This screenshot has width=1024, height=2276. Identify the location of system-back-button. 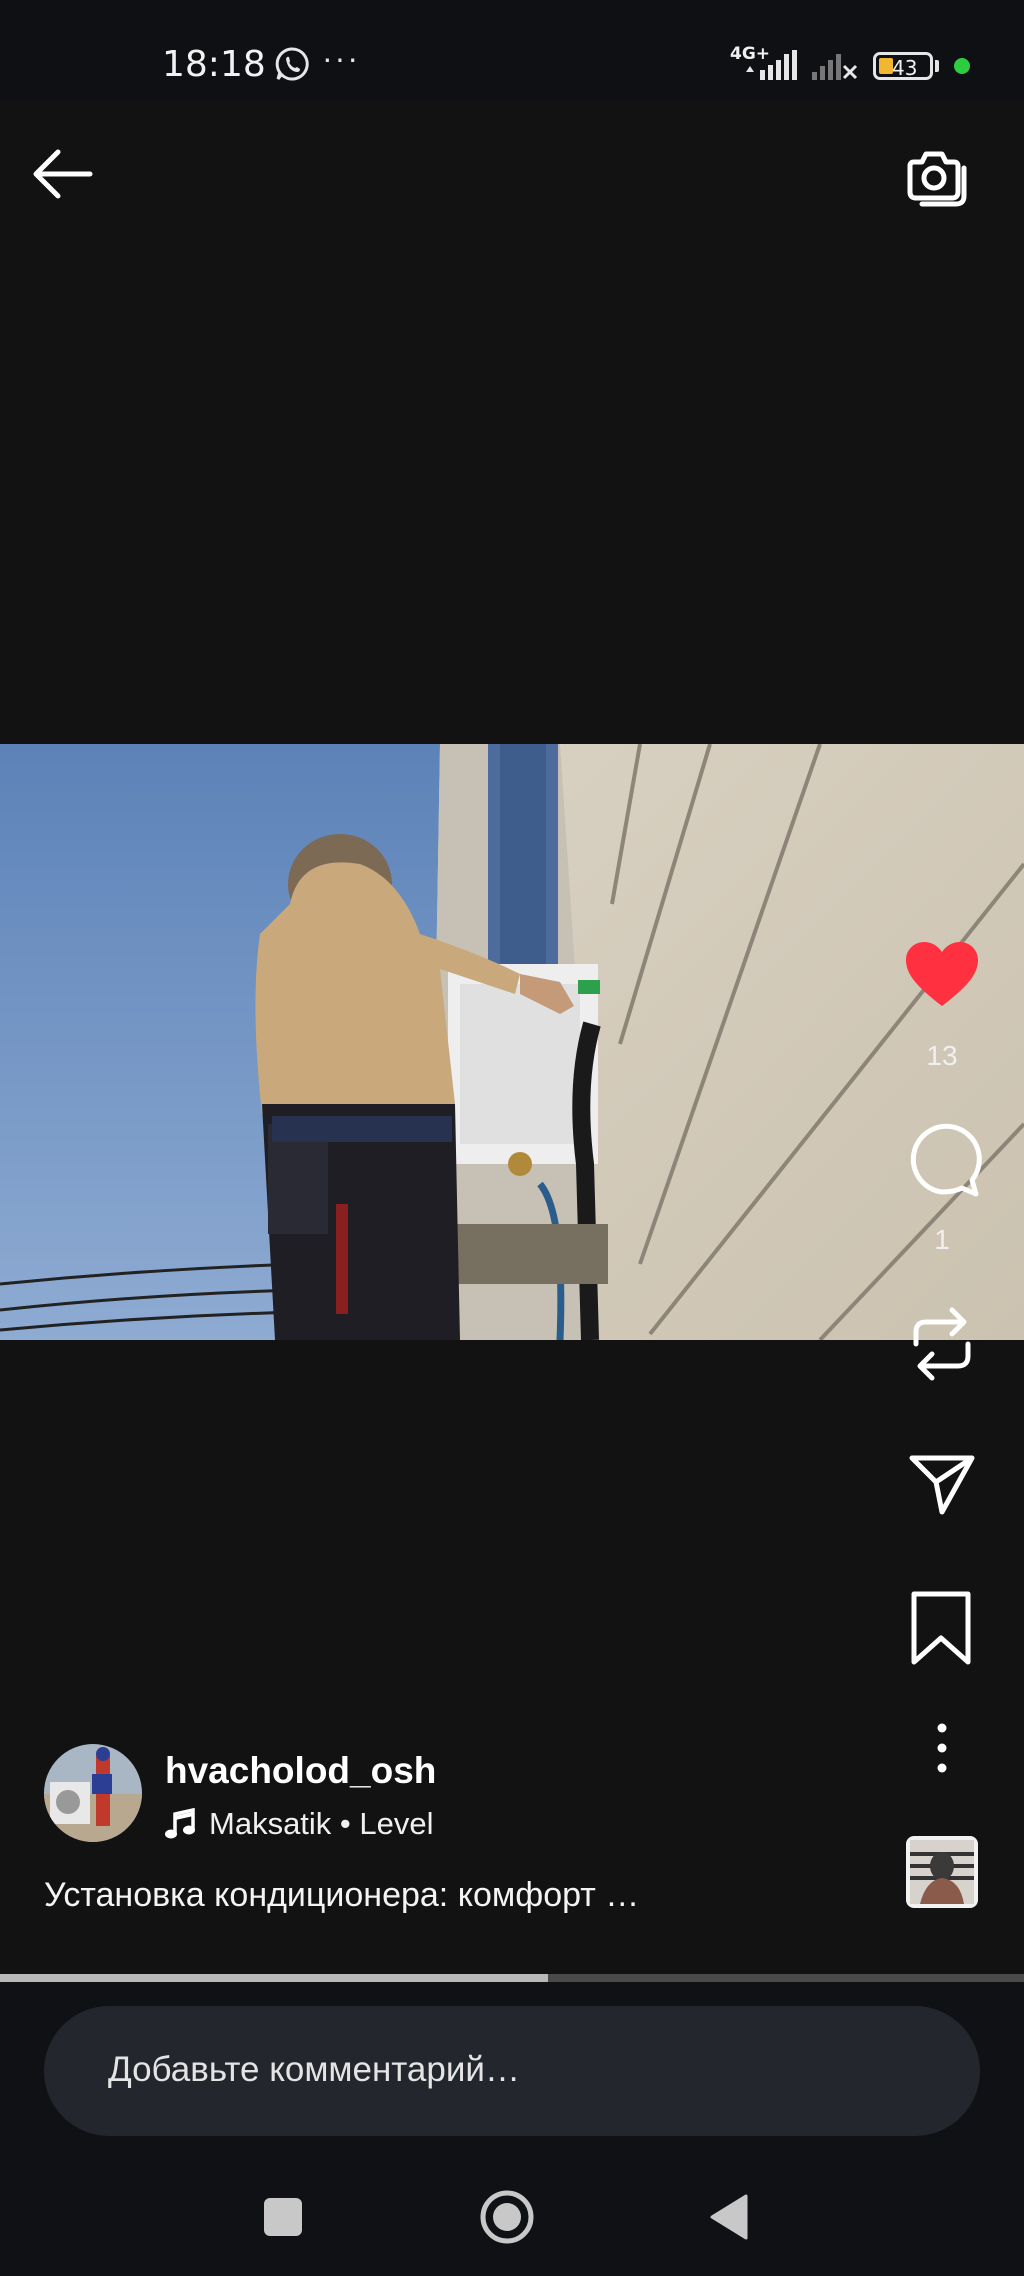
(729, 2217).